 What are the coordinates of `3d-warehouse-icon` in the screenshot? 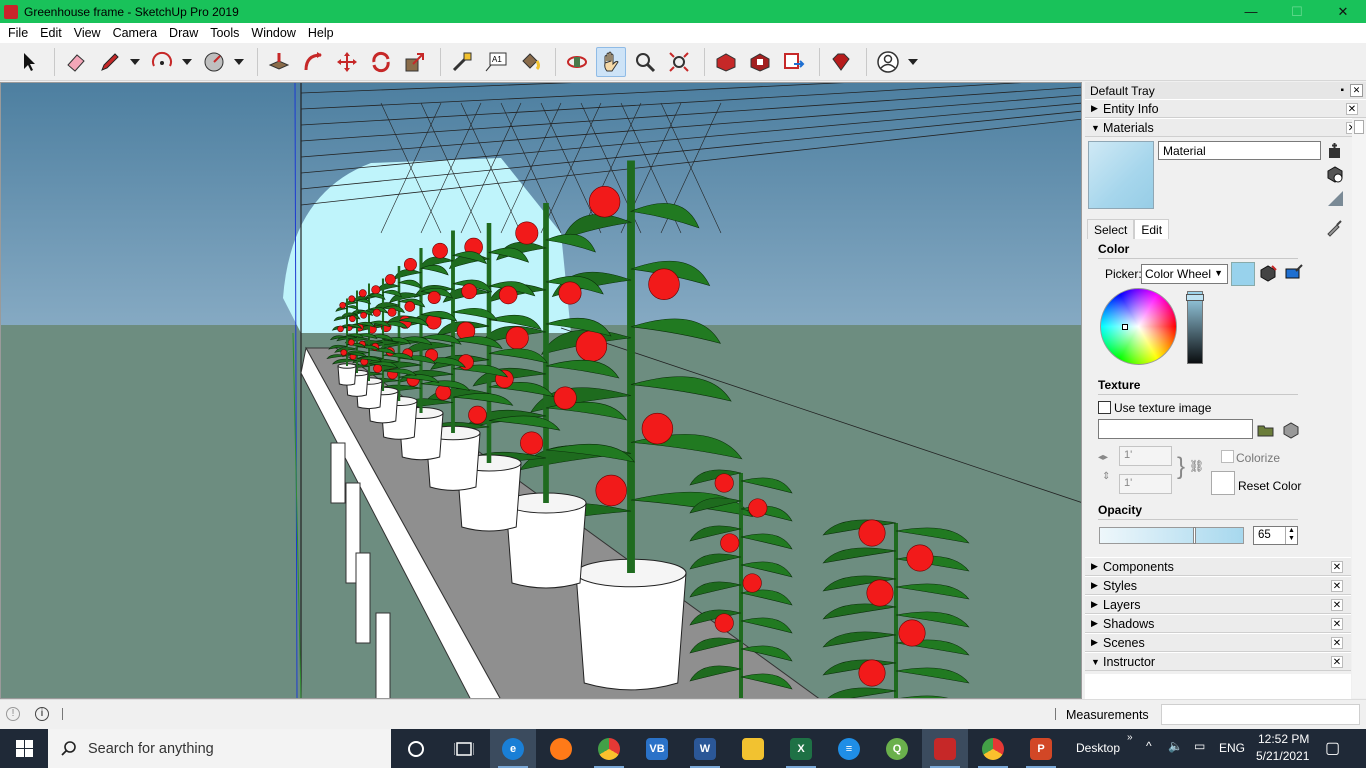 It's located at (726, 62).